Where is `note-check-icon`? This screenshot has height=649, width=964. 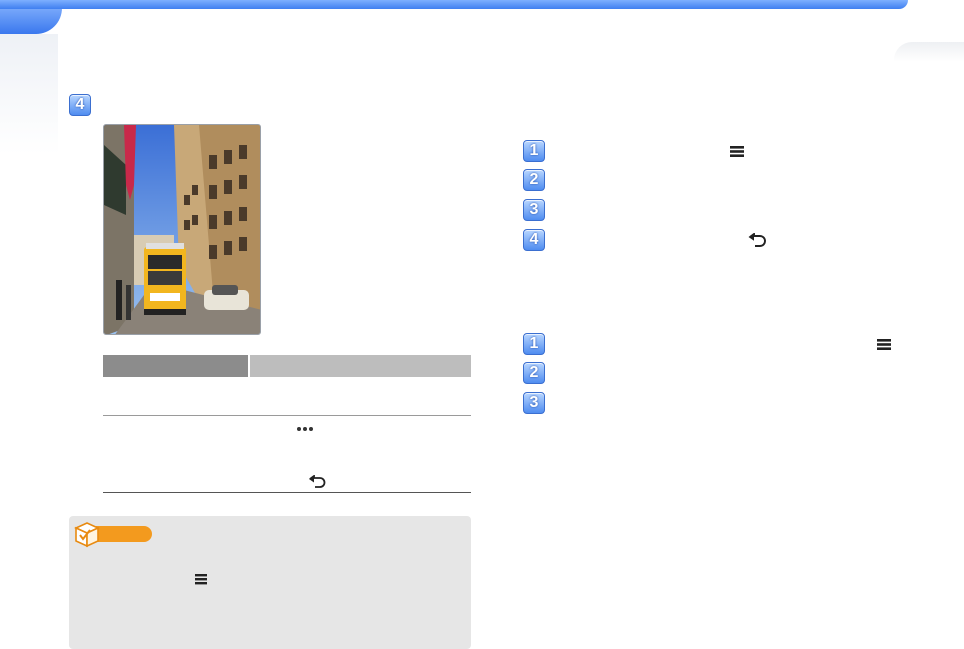 note-check-icon is located at coordinates (87, 536).